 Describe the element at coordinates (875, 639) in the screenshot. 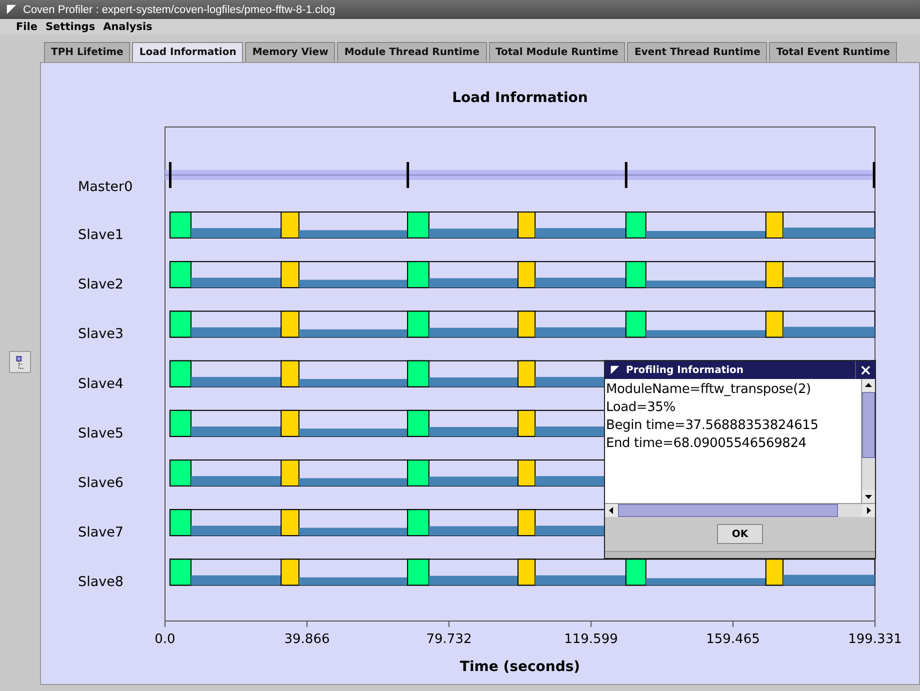

I see `axis-tick-label: 199.331` at that location.